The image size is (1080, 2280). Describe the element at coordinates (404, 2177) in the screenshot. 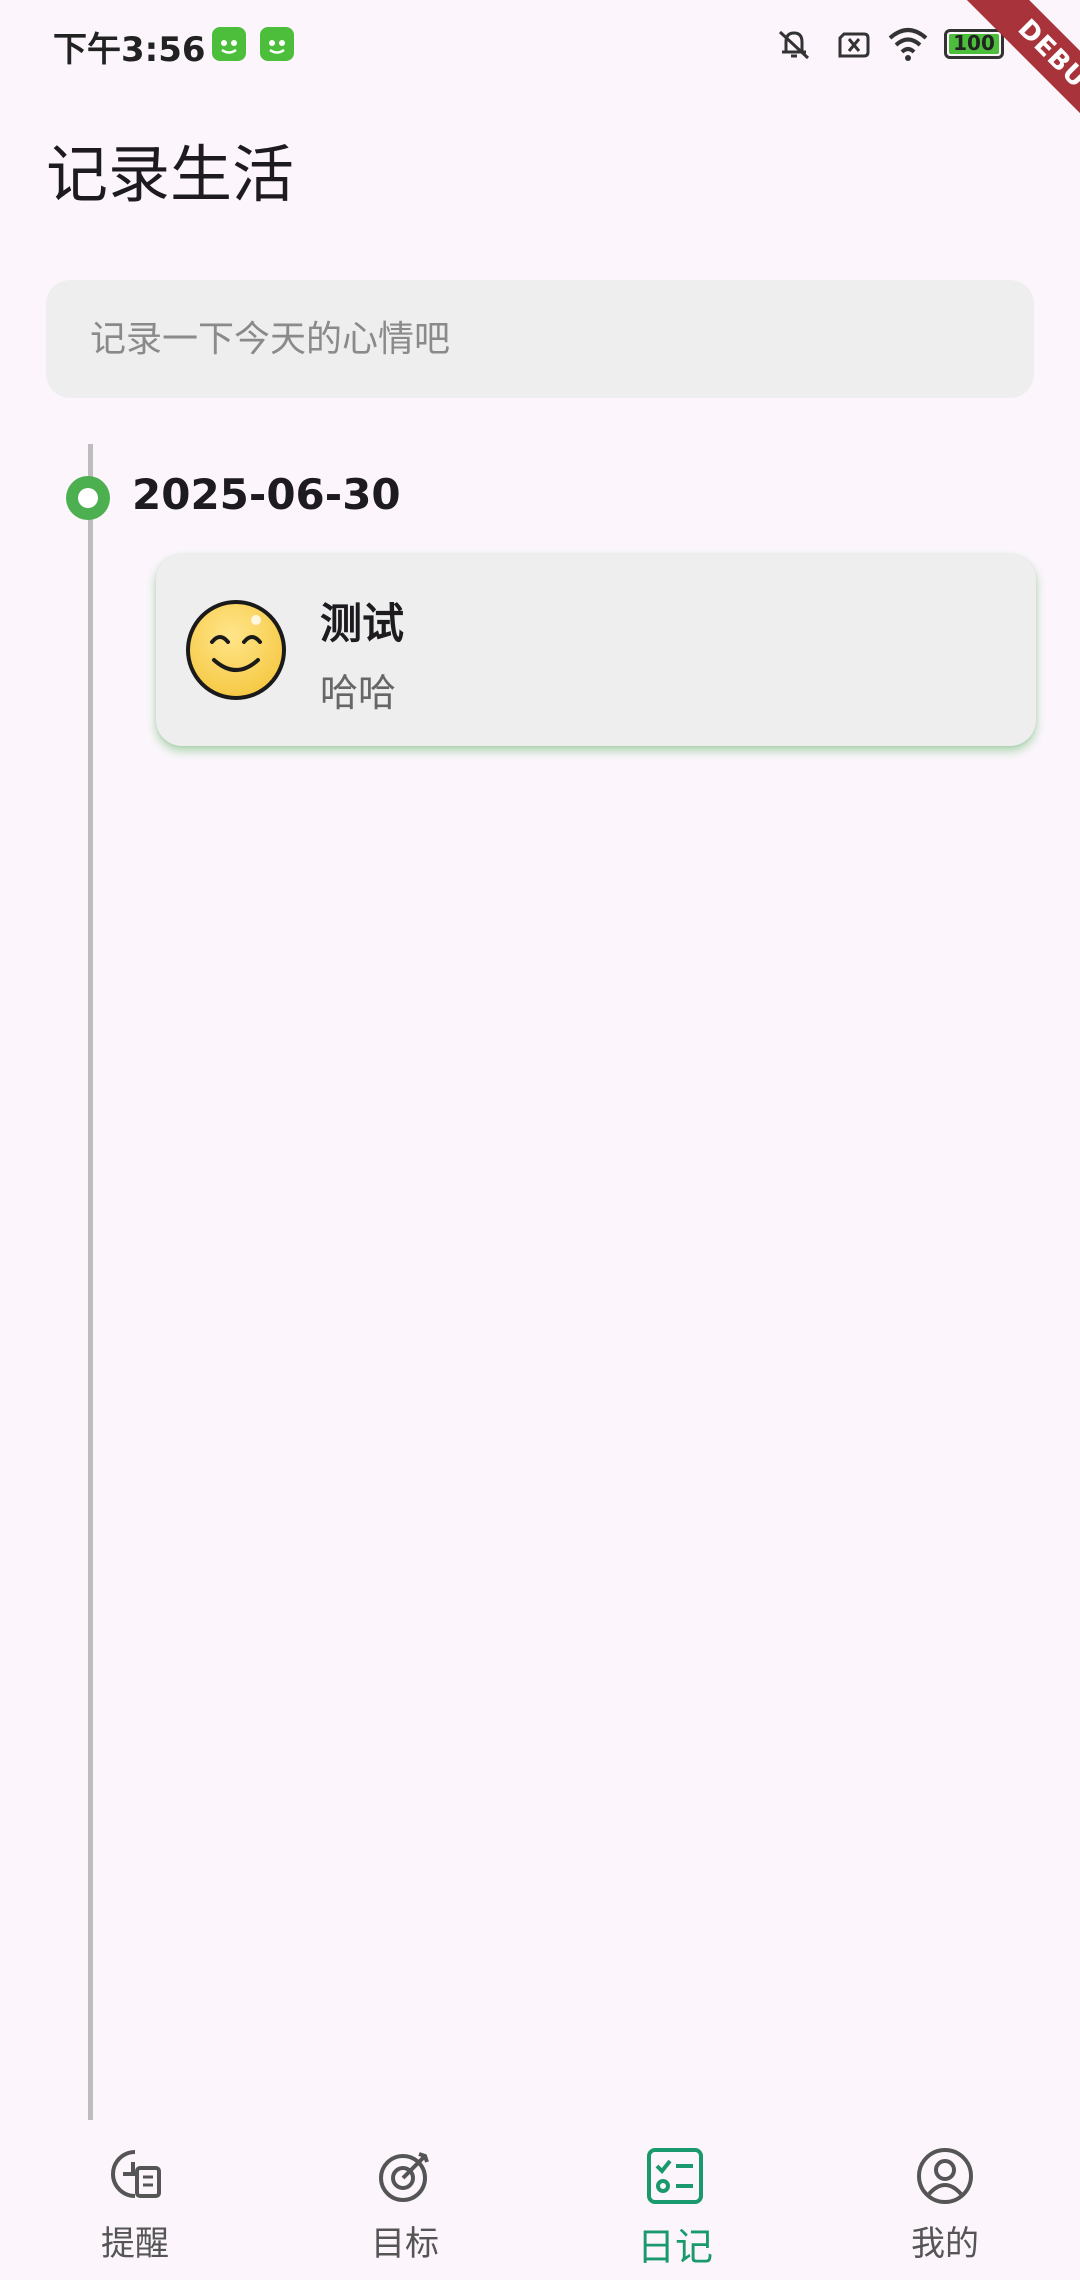

I see `target-icon` at that location.